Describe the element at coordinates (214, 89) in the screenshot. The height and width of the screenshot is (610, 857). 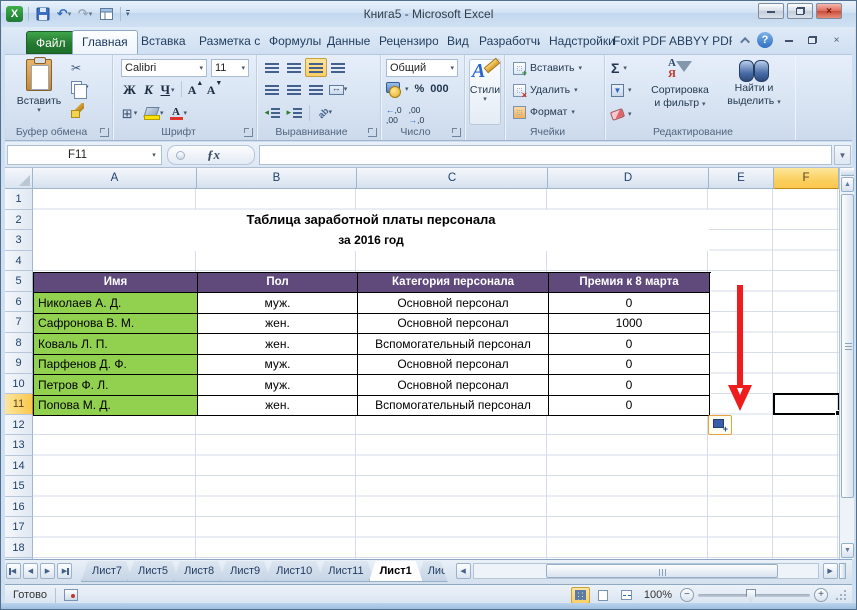
I see `shrink-font-button: А▼` at that location.